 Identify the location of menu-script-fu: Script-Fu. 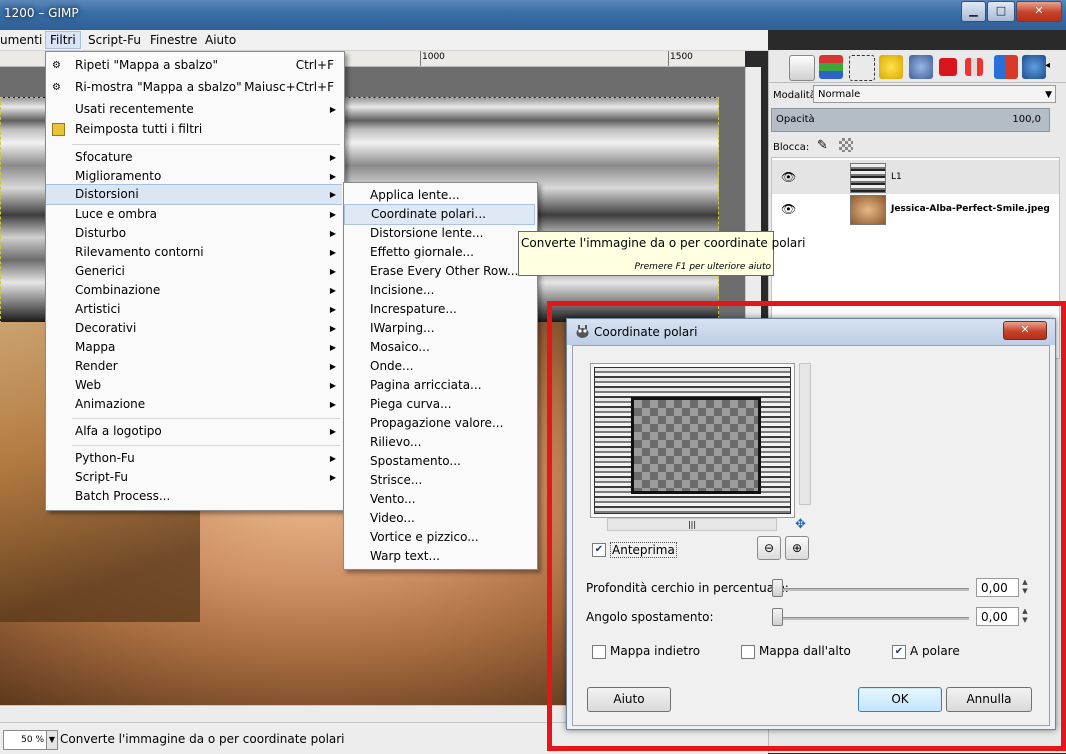
(114, 40).